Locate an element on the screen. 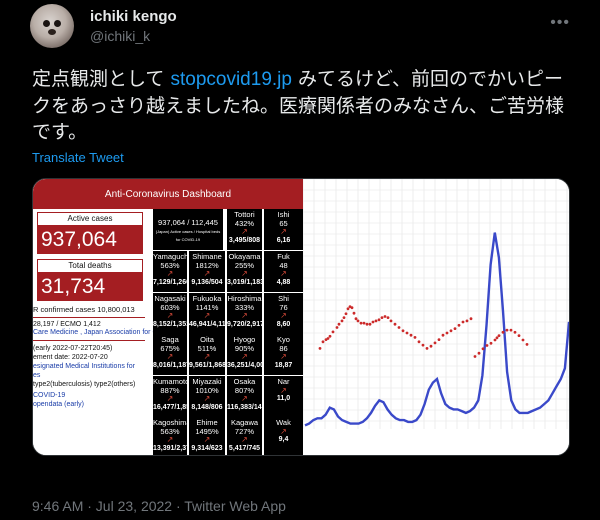 The width and height of the screenshot is (600, 520). user-name: ichiki kengo is located at coordinates (133, 16).